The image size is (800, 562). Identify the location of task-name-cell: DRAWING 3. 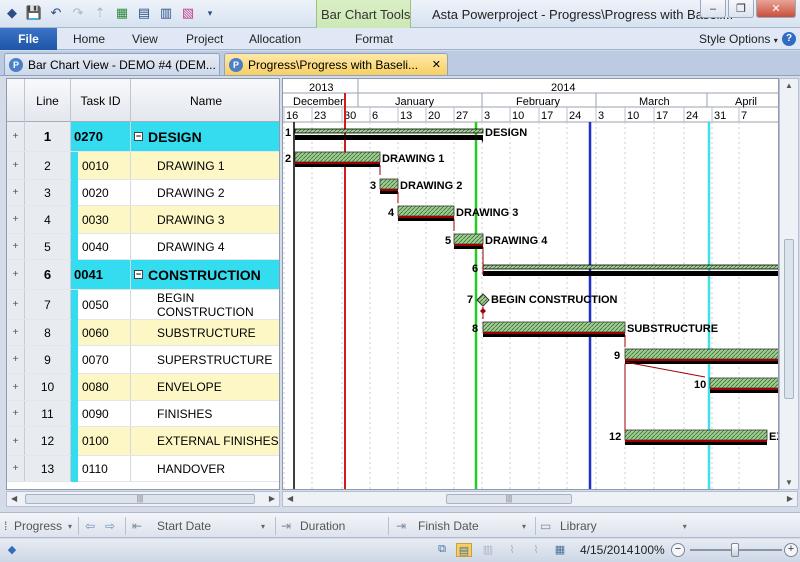
(205, 219).